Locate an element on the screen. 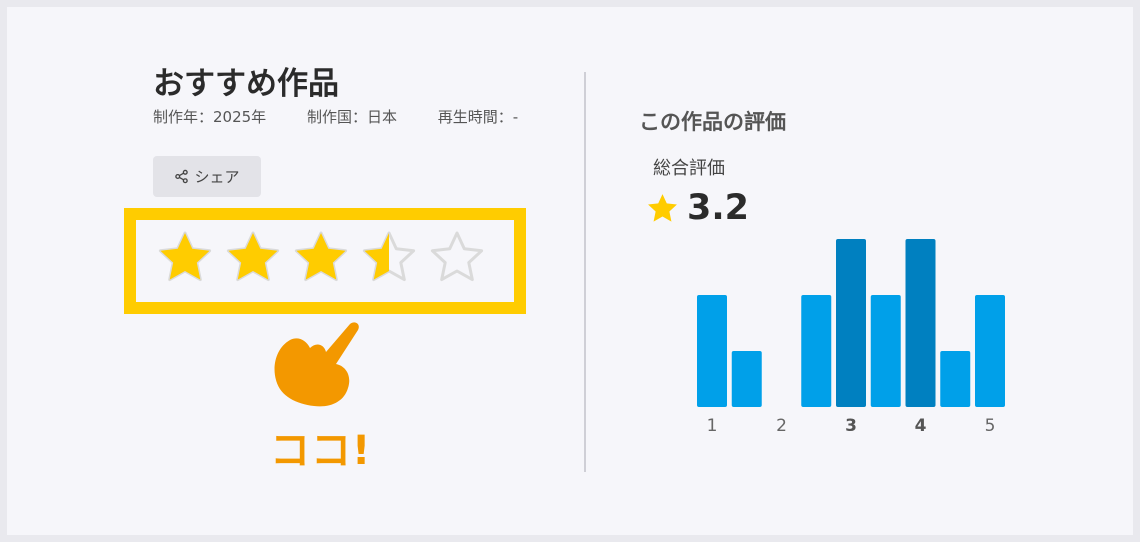 This screenshot has width=1140, height=542. pointing-hand-icon is located at coordinates (316, 364).